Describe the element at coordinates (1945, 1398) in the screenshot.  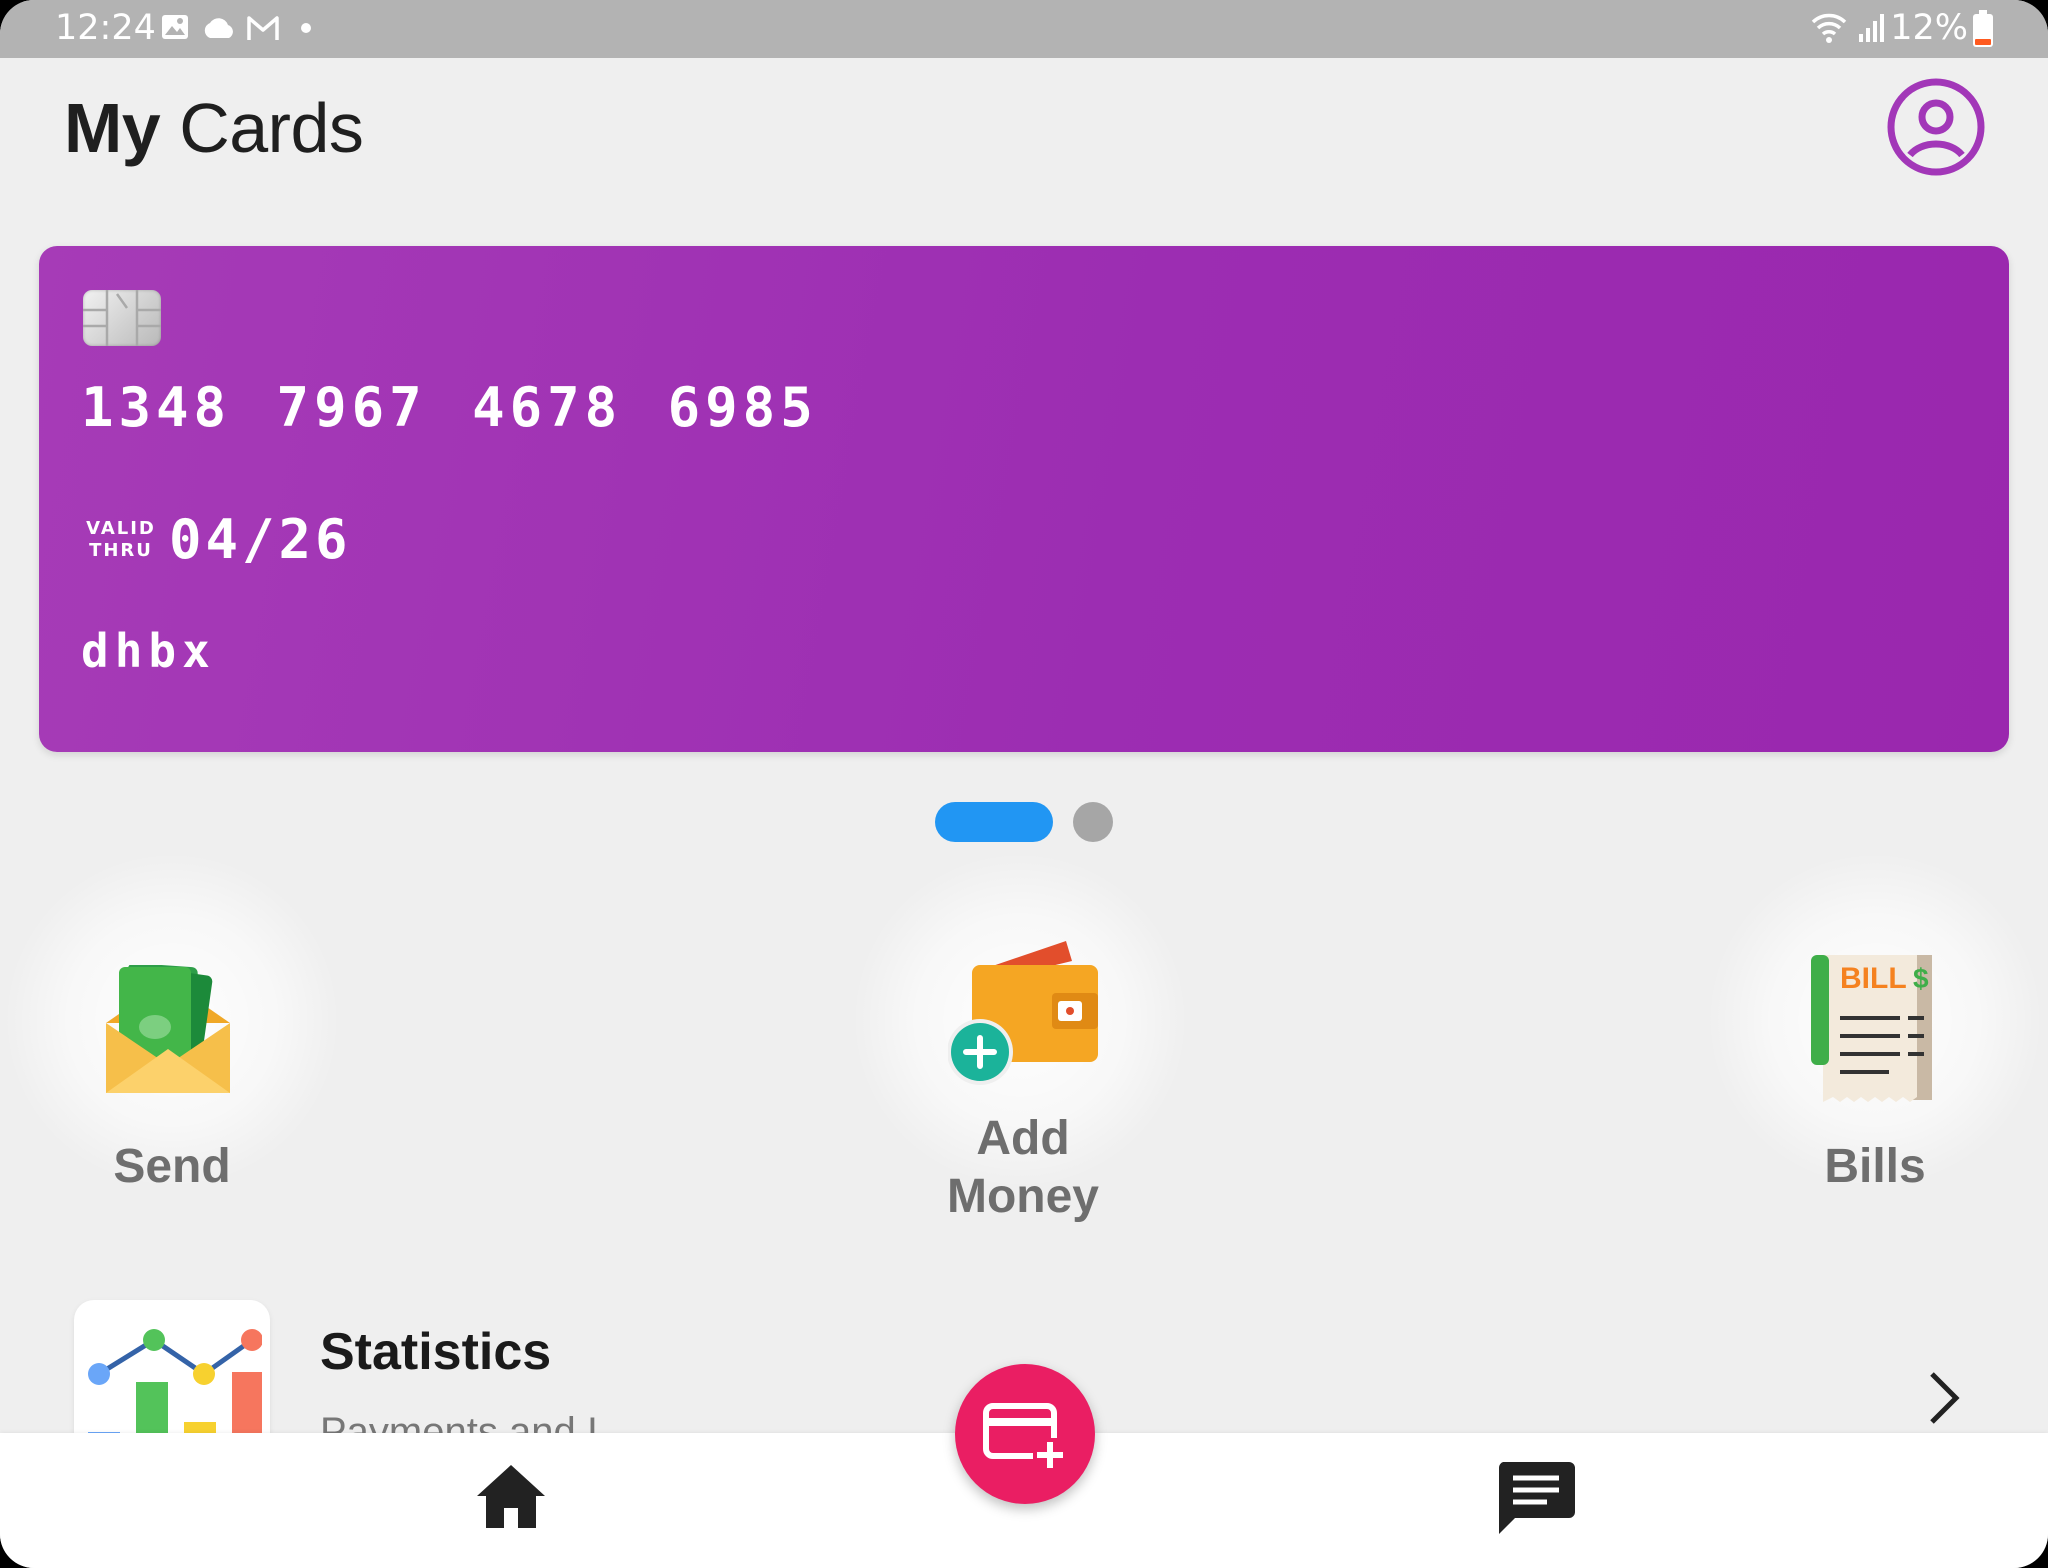
I see `chevron-right-icon` at that location.